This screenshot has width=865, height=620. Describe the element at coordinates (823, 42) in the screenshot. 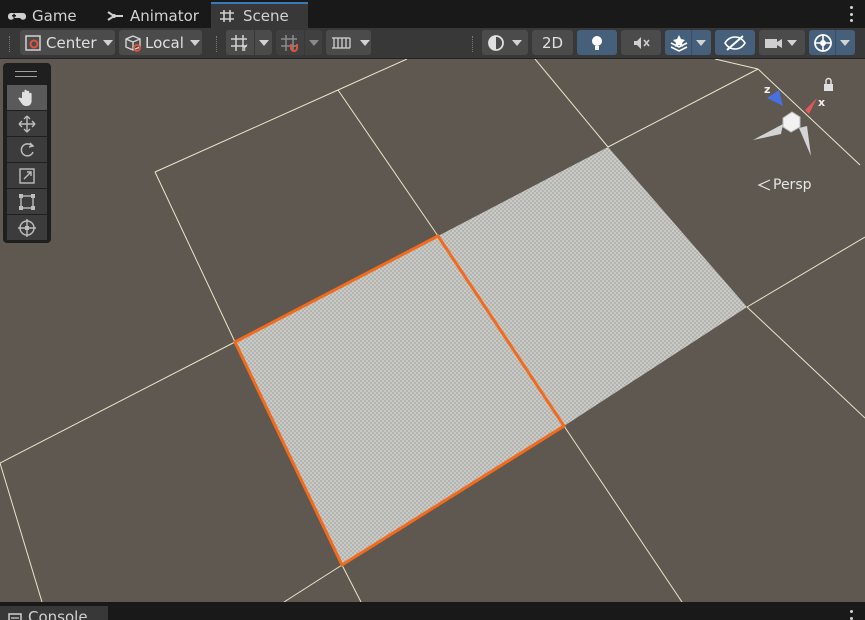

I see `gizmo-globe-icon` at that location.